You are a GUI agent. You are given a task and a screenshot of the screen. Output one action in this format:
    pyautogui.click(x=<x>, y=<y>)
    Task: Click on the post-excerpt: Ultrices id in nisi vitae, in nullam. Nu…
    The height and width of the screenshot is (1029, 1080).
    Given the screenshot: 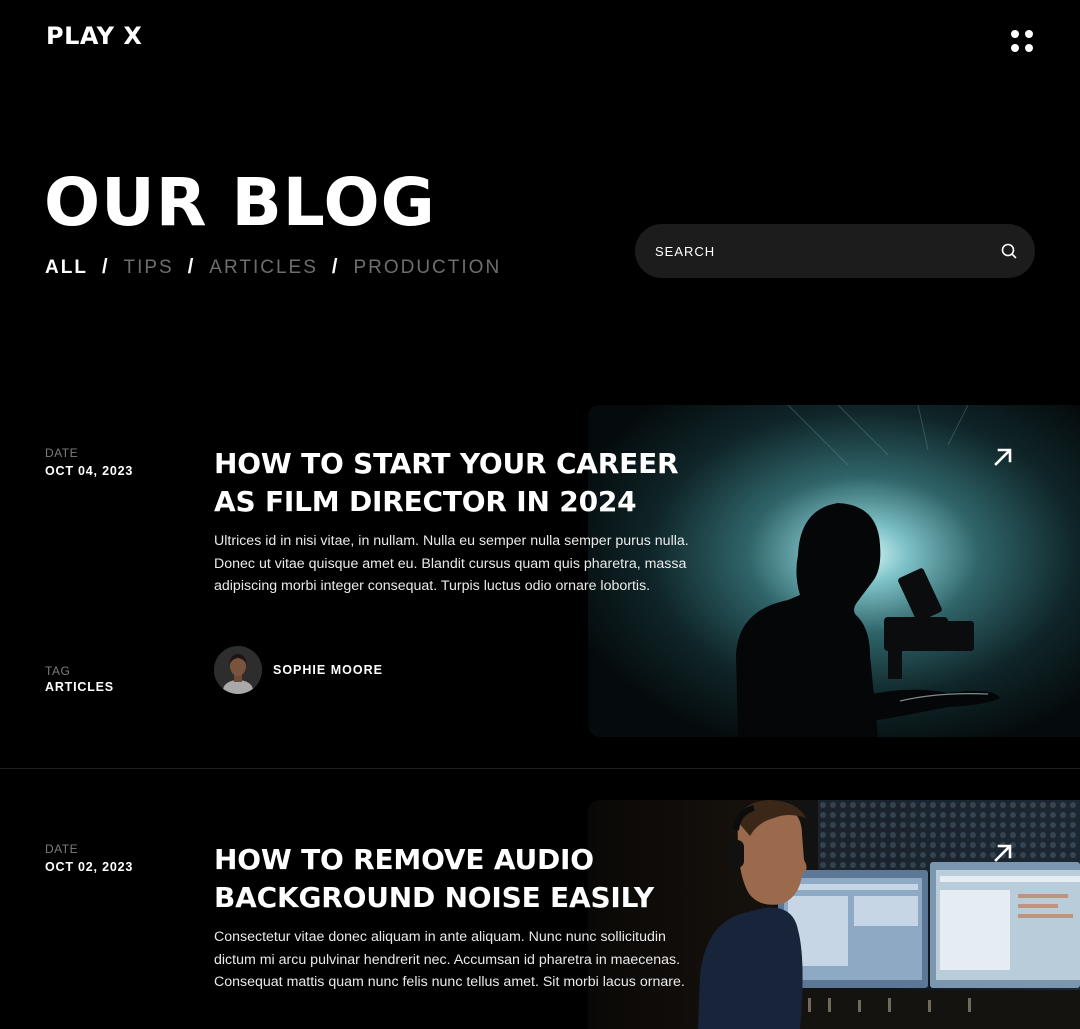 What is the action you would take?
    pyautogui.click(x=451, y=564)
    